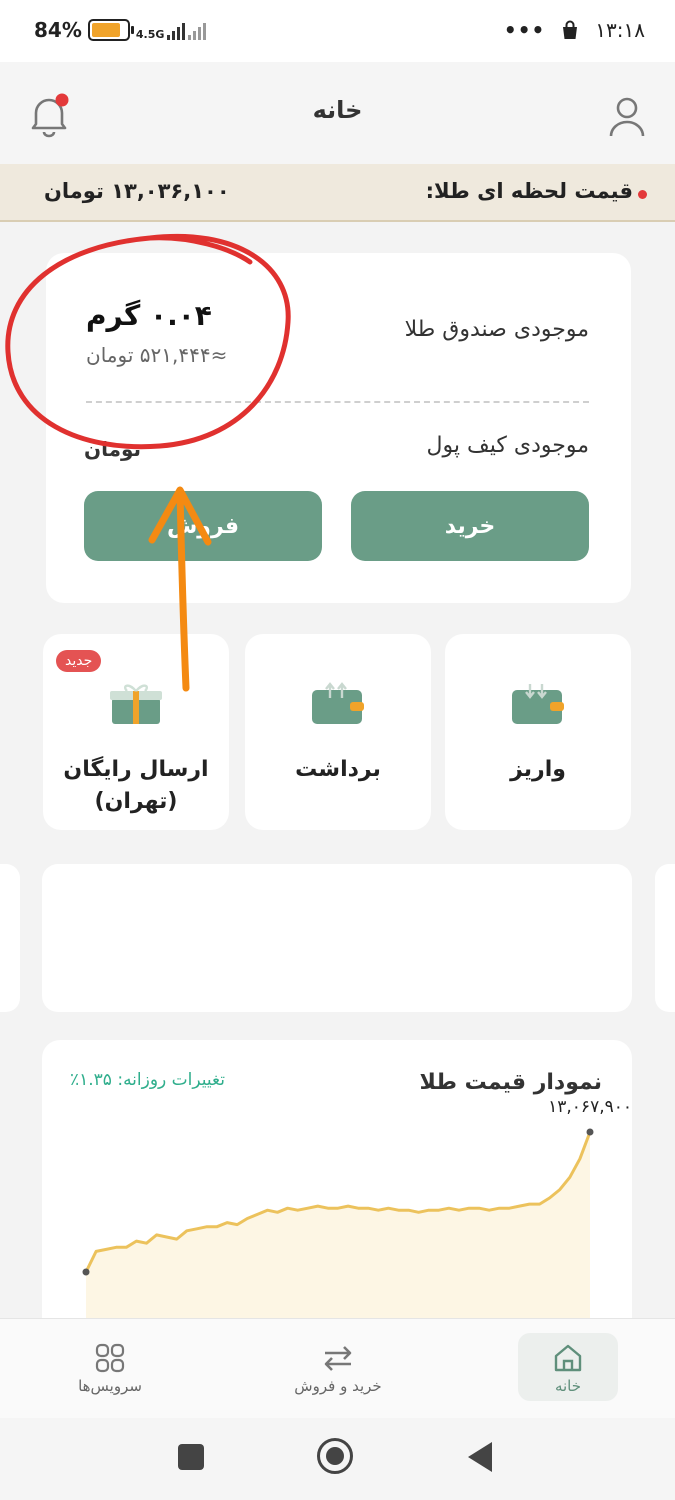 Image resolution: width=675 pixels, height=1500 pixels. I want to click on chart-start-point, so click(86, 1272).